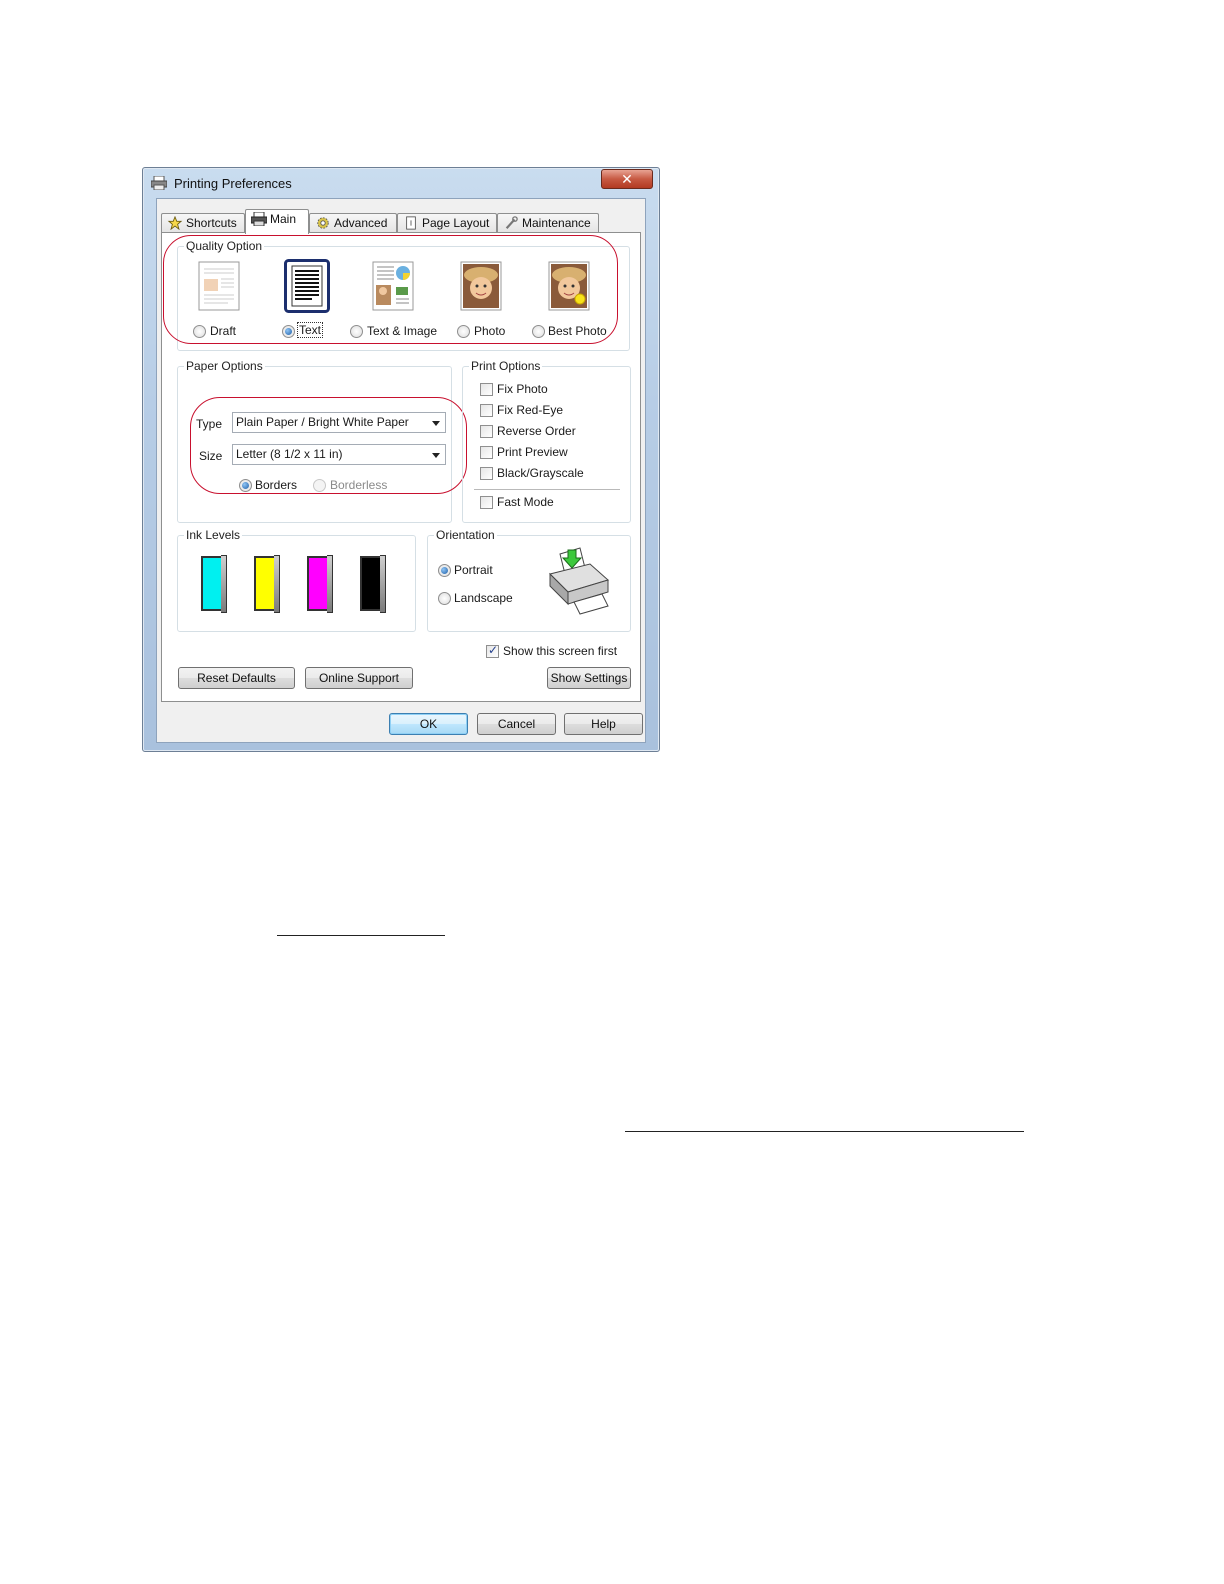 The width and height of the screenshot is (1224, 1584). I want to click on fast-mode-checkbox, so click(486, 502).